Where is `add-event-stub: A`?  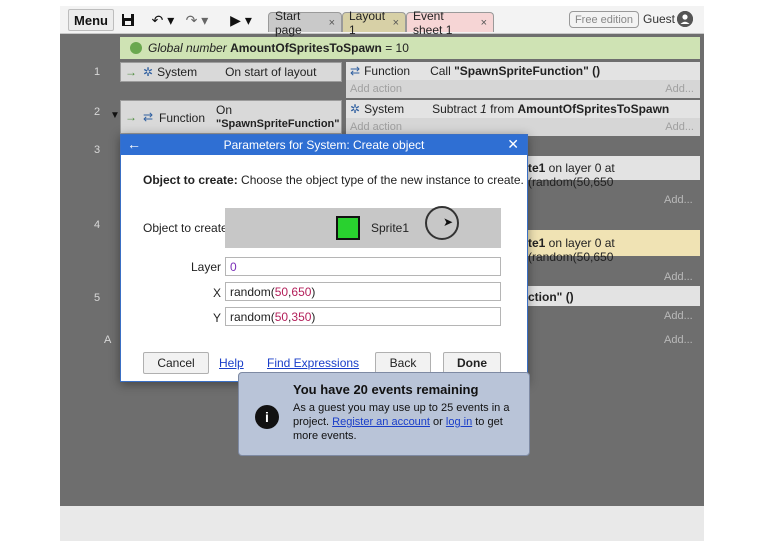 add-event-stub: A is located at coordinates (108, 340).